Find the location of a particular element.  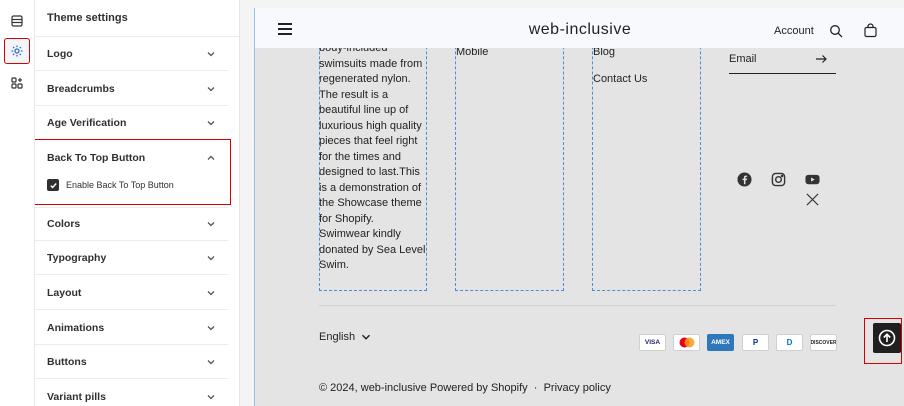

section-label: Layout is located at coordinates (64, 292).